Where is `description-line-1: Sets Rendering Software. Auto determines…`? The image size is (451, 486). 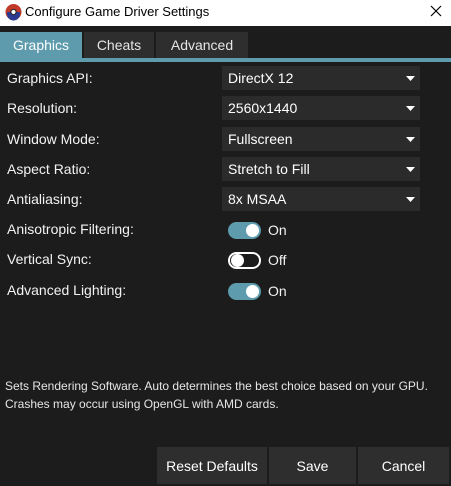 description-line-1: Sets Rendering Software. Auto determines… is located at coordinates (216, 386).